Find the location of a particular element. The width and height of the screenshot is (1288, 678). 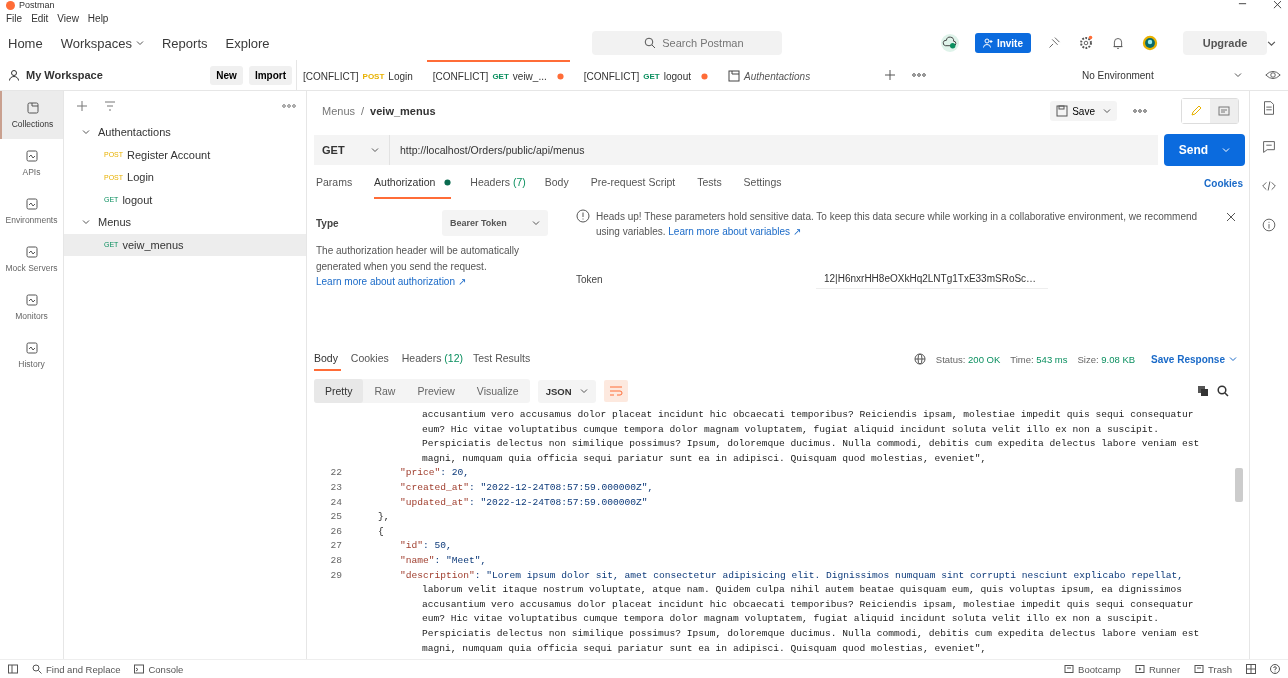

workspace-name: My Workspace is located at coordinates (64, 75).